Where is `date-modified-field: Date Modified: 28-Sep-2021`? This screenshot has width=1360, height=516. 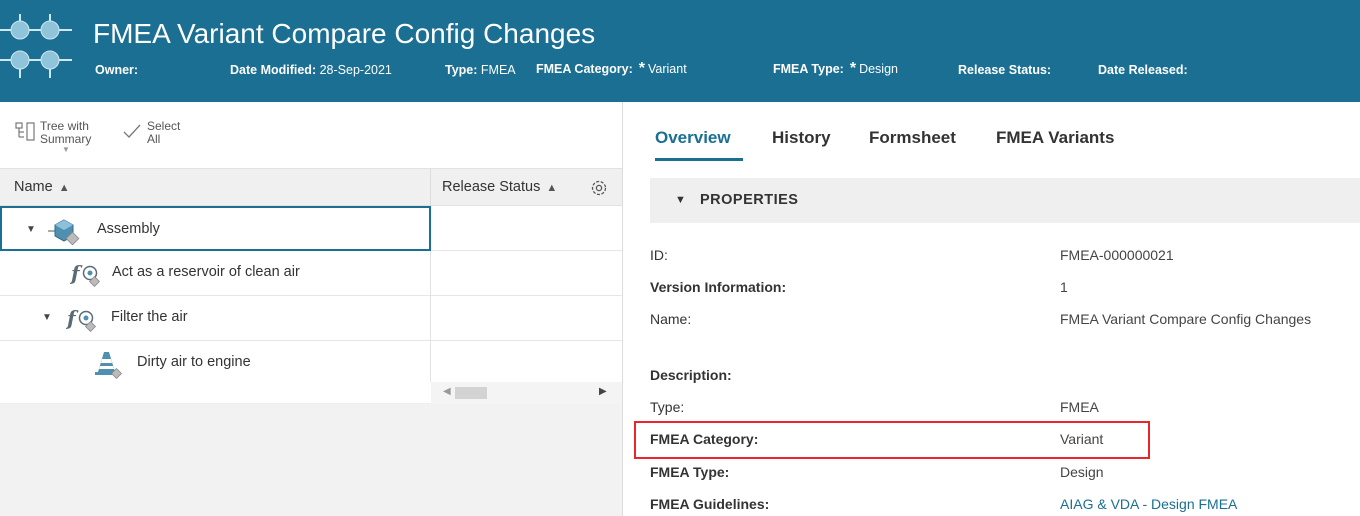 date-modified-field: Date Modified: 28-Sep-2021 is located at coordinates (311, 70).